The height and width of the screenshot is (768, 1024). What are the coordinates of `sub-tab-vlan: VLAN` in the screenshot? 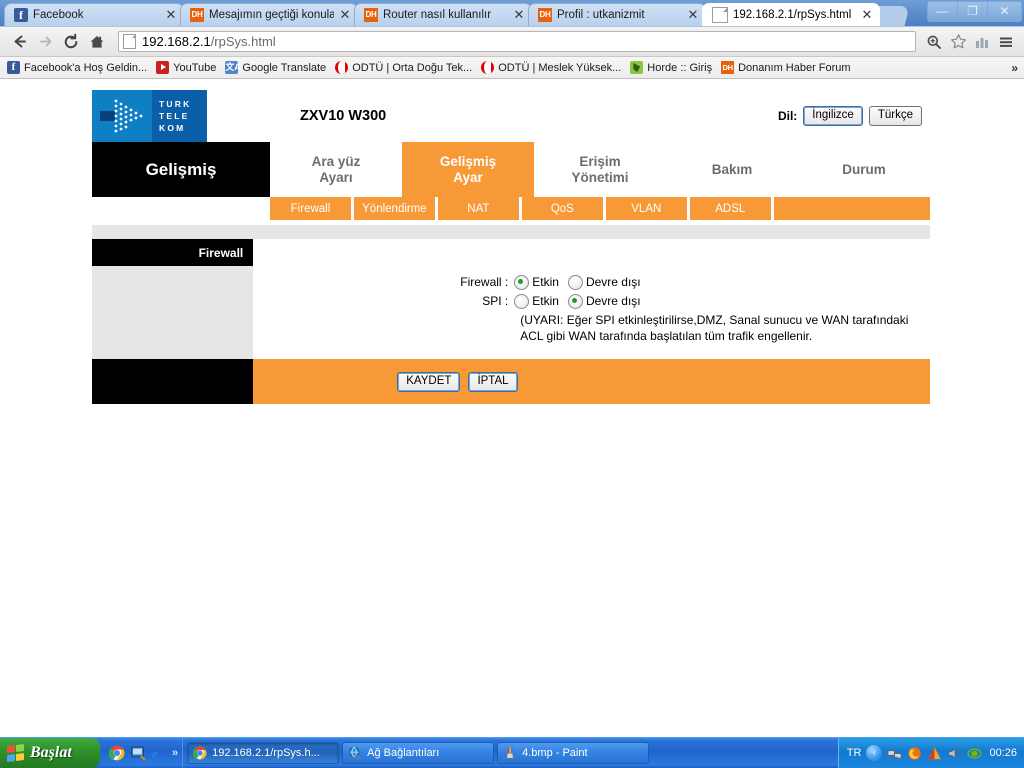 It's located at (646, 208).